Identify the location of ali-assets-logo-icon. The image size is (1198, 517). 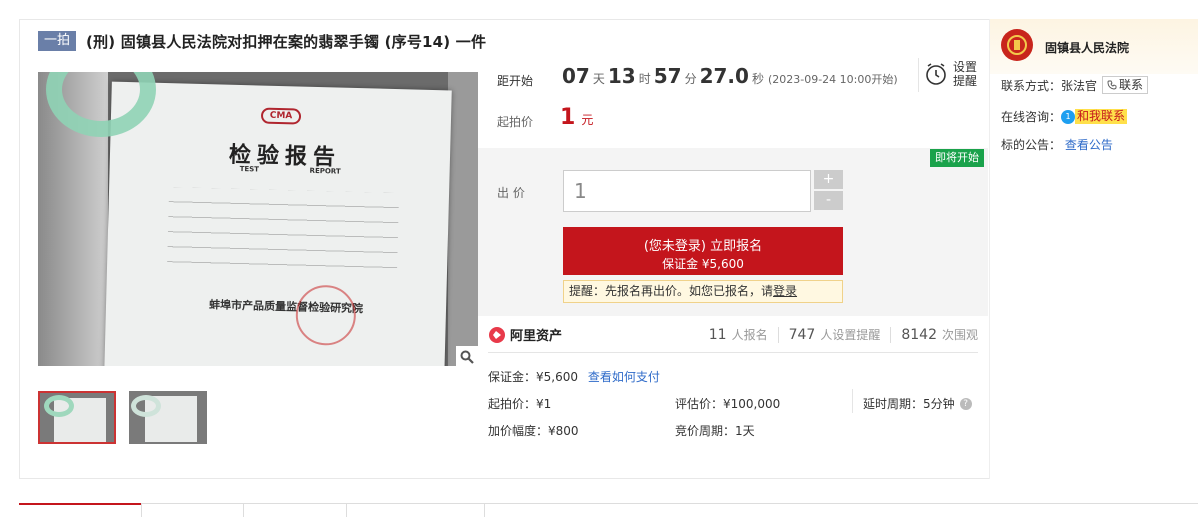
(497, 334).